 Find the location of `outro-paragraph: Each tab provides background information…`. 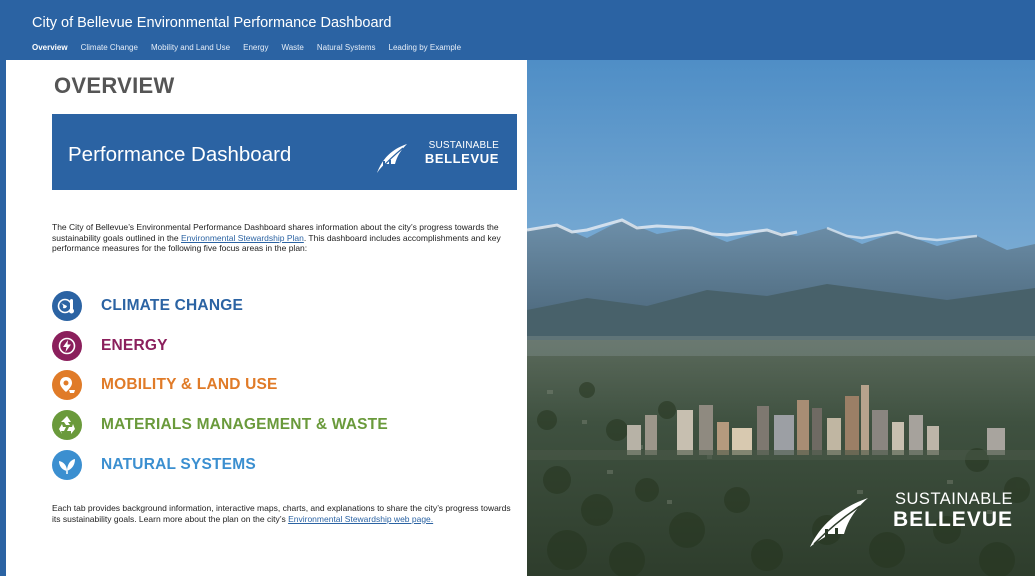

outro-paragraph: Each tab provides background information… is located at coordinates (284, 513).